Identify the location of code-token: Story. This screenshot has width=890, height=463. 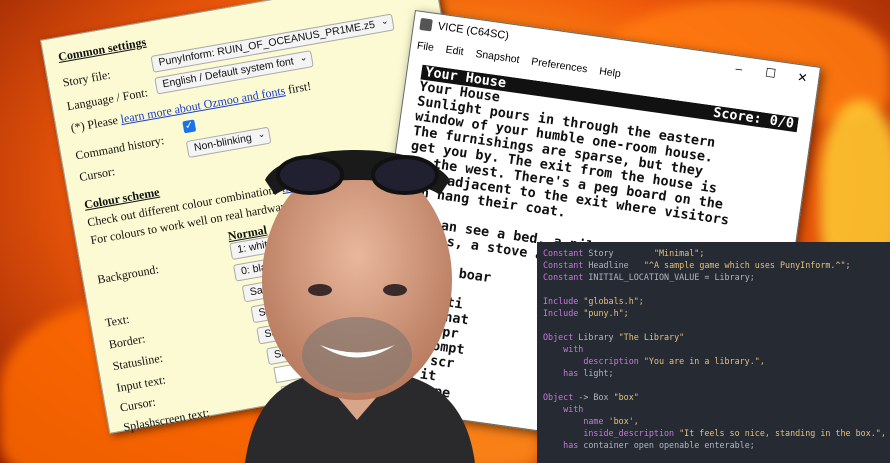
(621, 253).